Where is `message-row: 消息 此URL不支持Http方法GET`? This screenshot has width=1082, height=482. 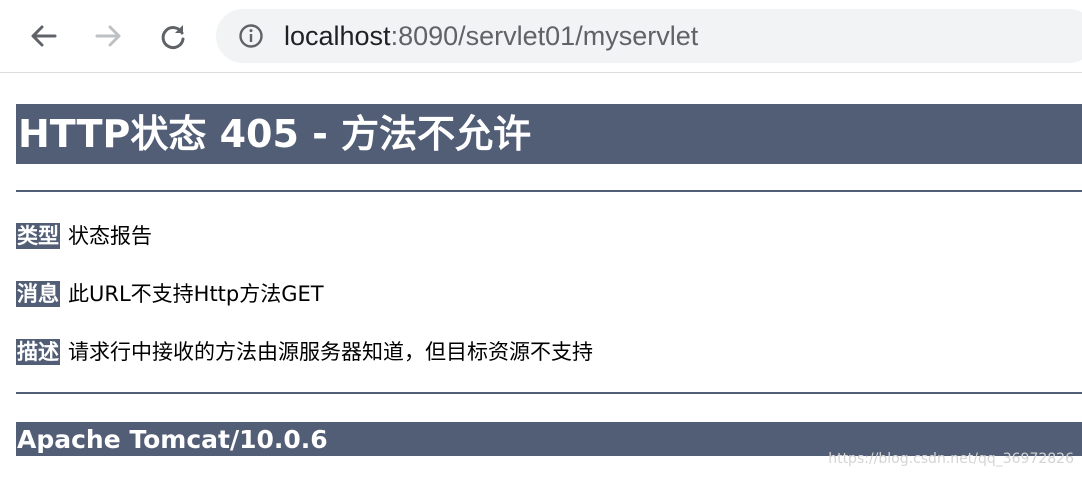
message-row: 消息 此URL不支持Http方法GET is located at coordinates (170, 294).